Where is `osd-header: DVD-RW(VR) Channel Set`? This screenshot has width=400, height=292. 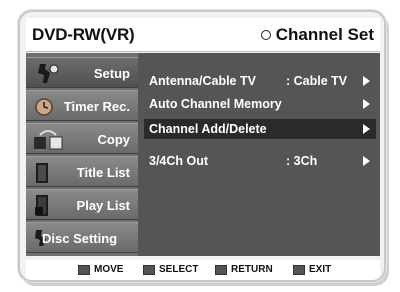
osd-header: DVD-RW(VR) Channel Set is located at coordinates (203, 35).